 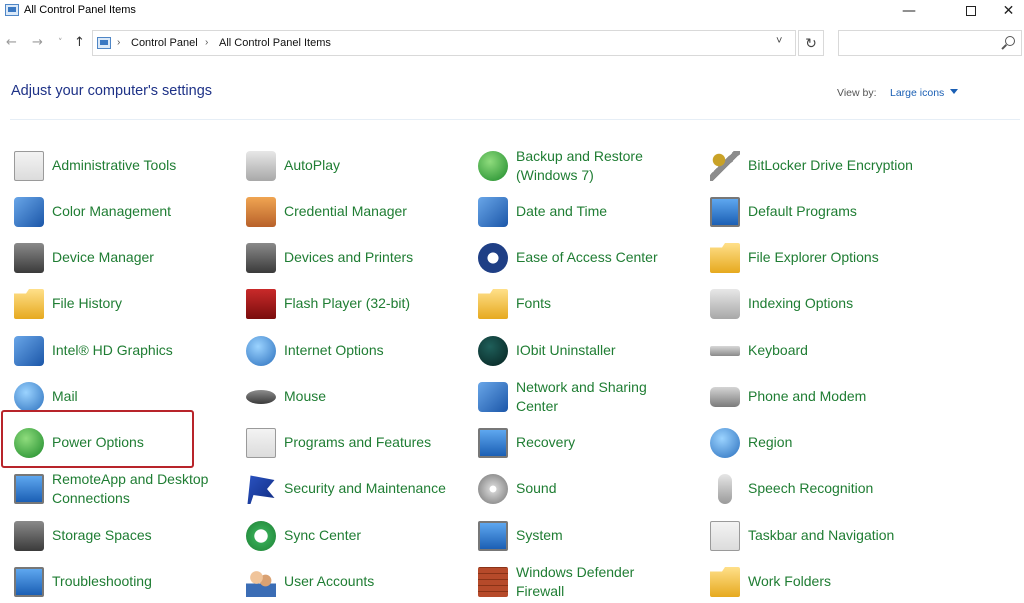 What do you see at coordinates (954, 91) in the screenshot?
I see `chevron-down-icon` at bounding box center [954, 91].